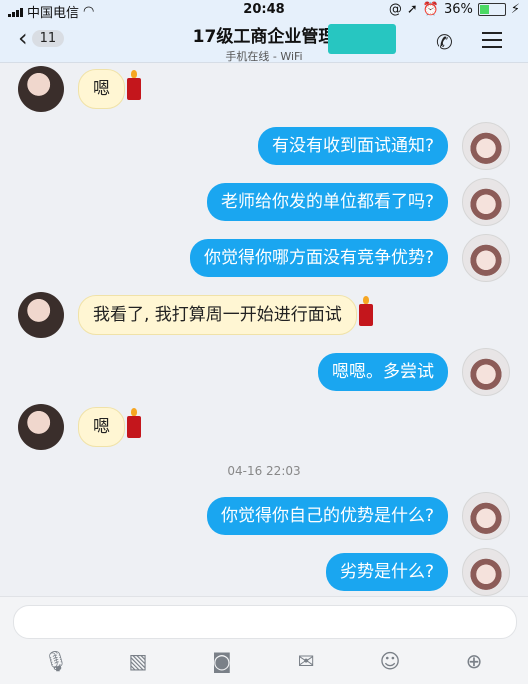 The image size is (528, 684). What do you see at coordinates (458, 9) in the screenshot?
I see `battery-percent: 36%` at bounding box center [458, 9].